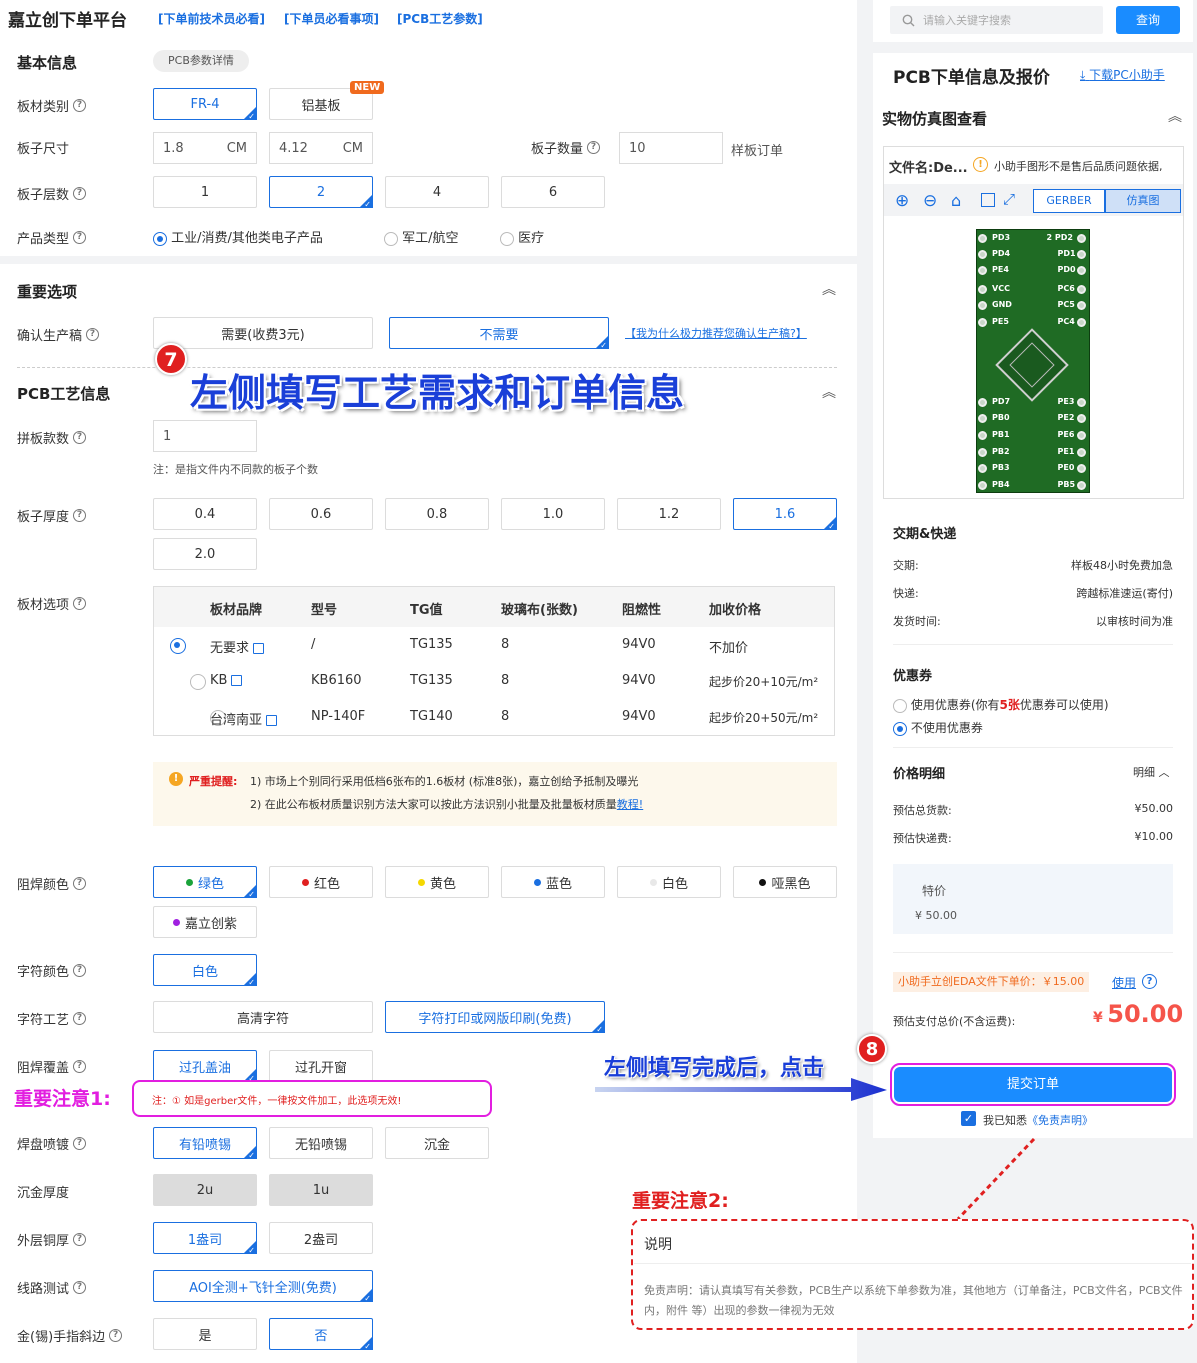 The width and height of the screenshot is (1197, 1363). Describe the element at coordinates (205, 436) in the screenshot. I see `panel-count-input: 1` at that location.